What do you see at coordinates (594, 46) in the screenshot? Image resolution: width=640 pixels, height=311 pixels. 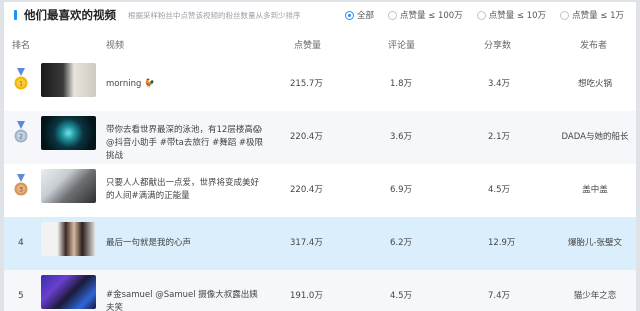 I see `column-author: 发布者` at bounding box center [594, 46].